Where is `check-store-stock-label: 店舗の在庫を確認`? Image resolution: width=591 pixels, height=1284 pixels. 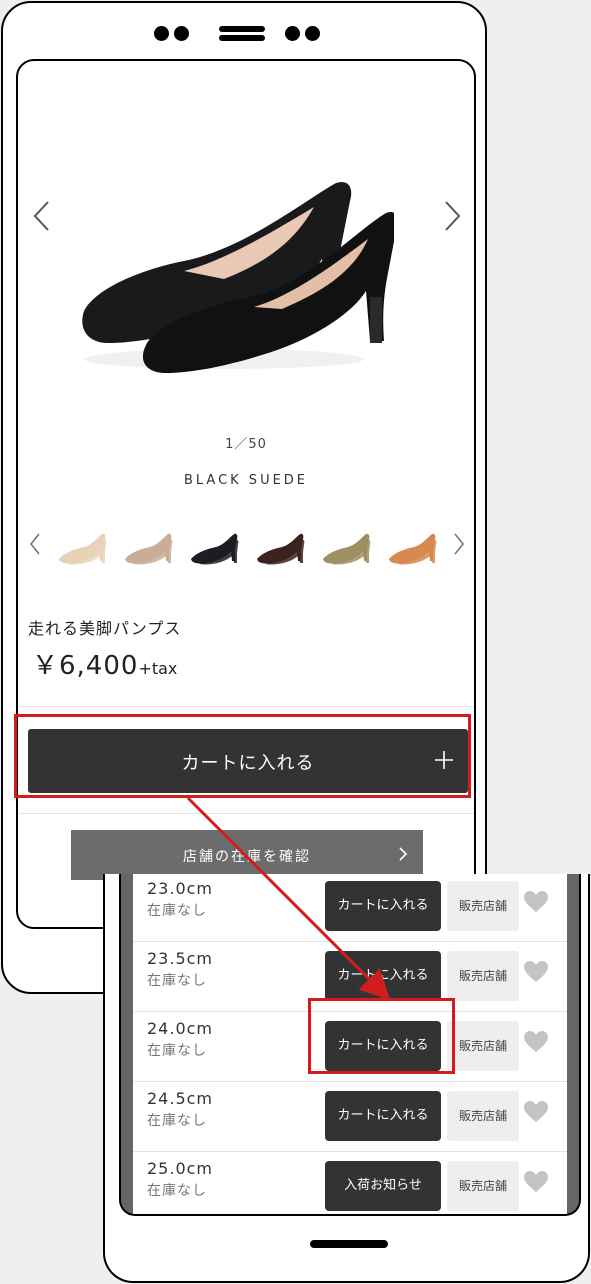
check-store-stock-label: 店舗の在庫を確認 is located at coordinates (247, 857).